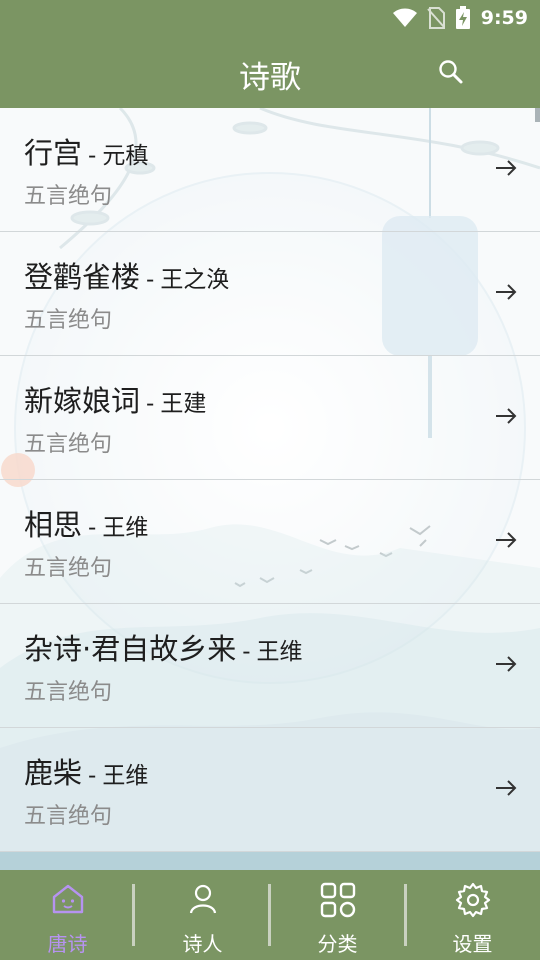 This screenshot has height=960, width=540. Describe the element at coordinates (53, 153) in the screenshot. I see `poem-title: 行宫` at that location.